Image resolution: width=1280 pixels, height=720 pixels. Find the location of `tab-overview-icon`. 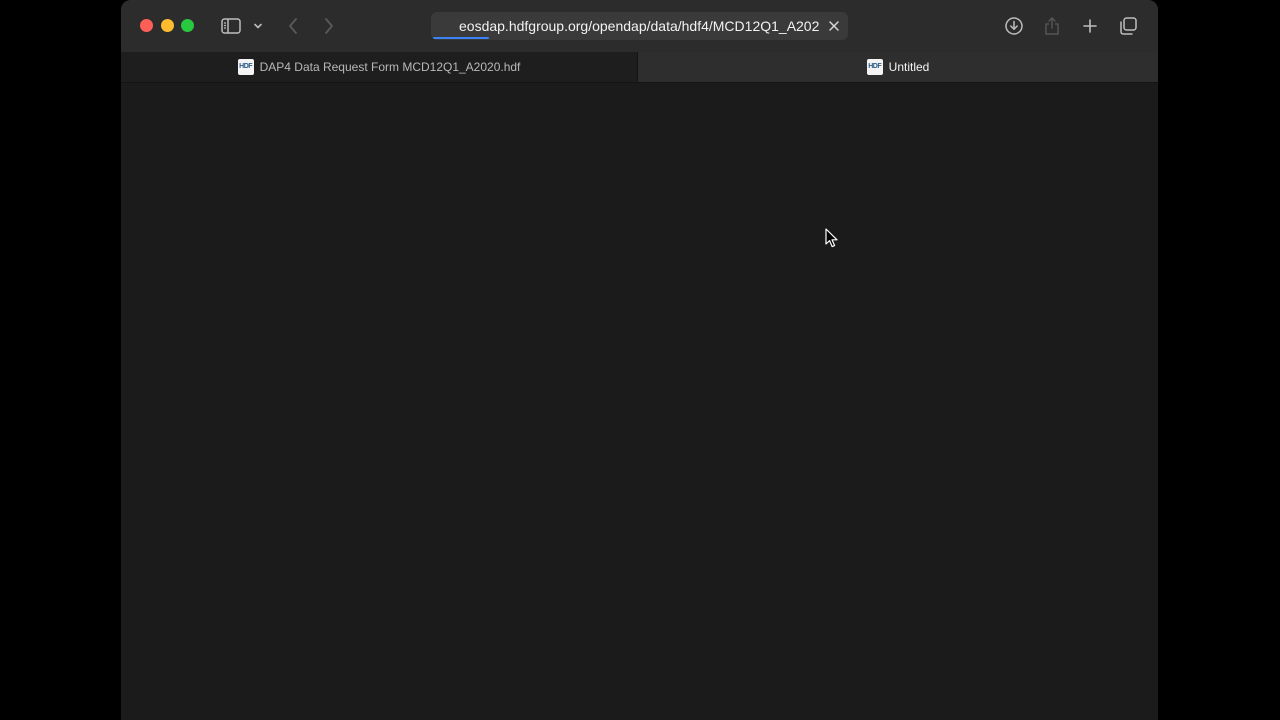

tab-overview-icon is located at coordinates (1128, 26).